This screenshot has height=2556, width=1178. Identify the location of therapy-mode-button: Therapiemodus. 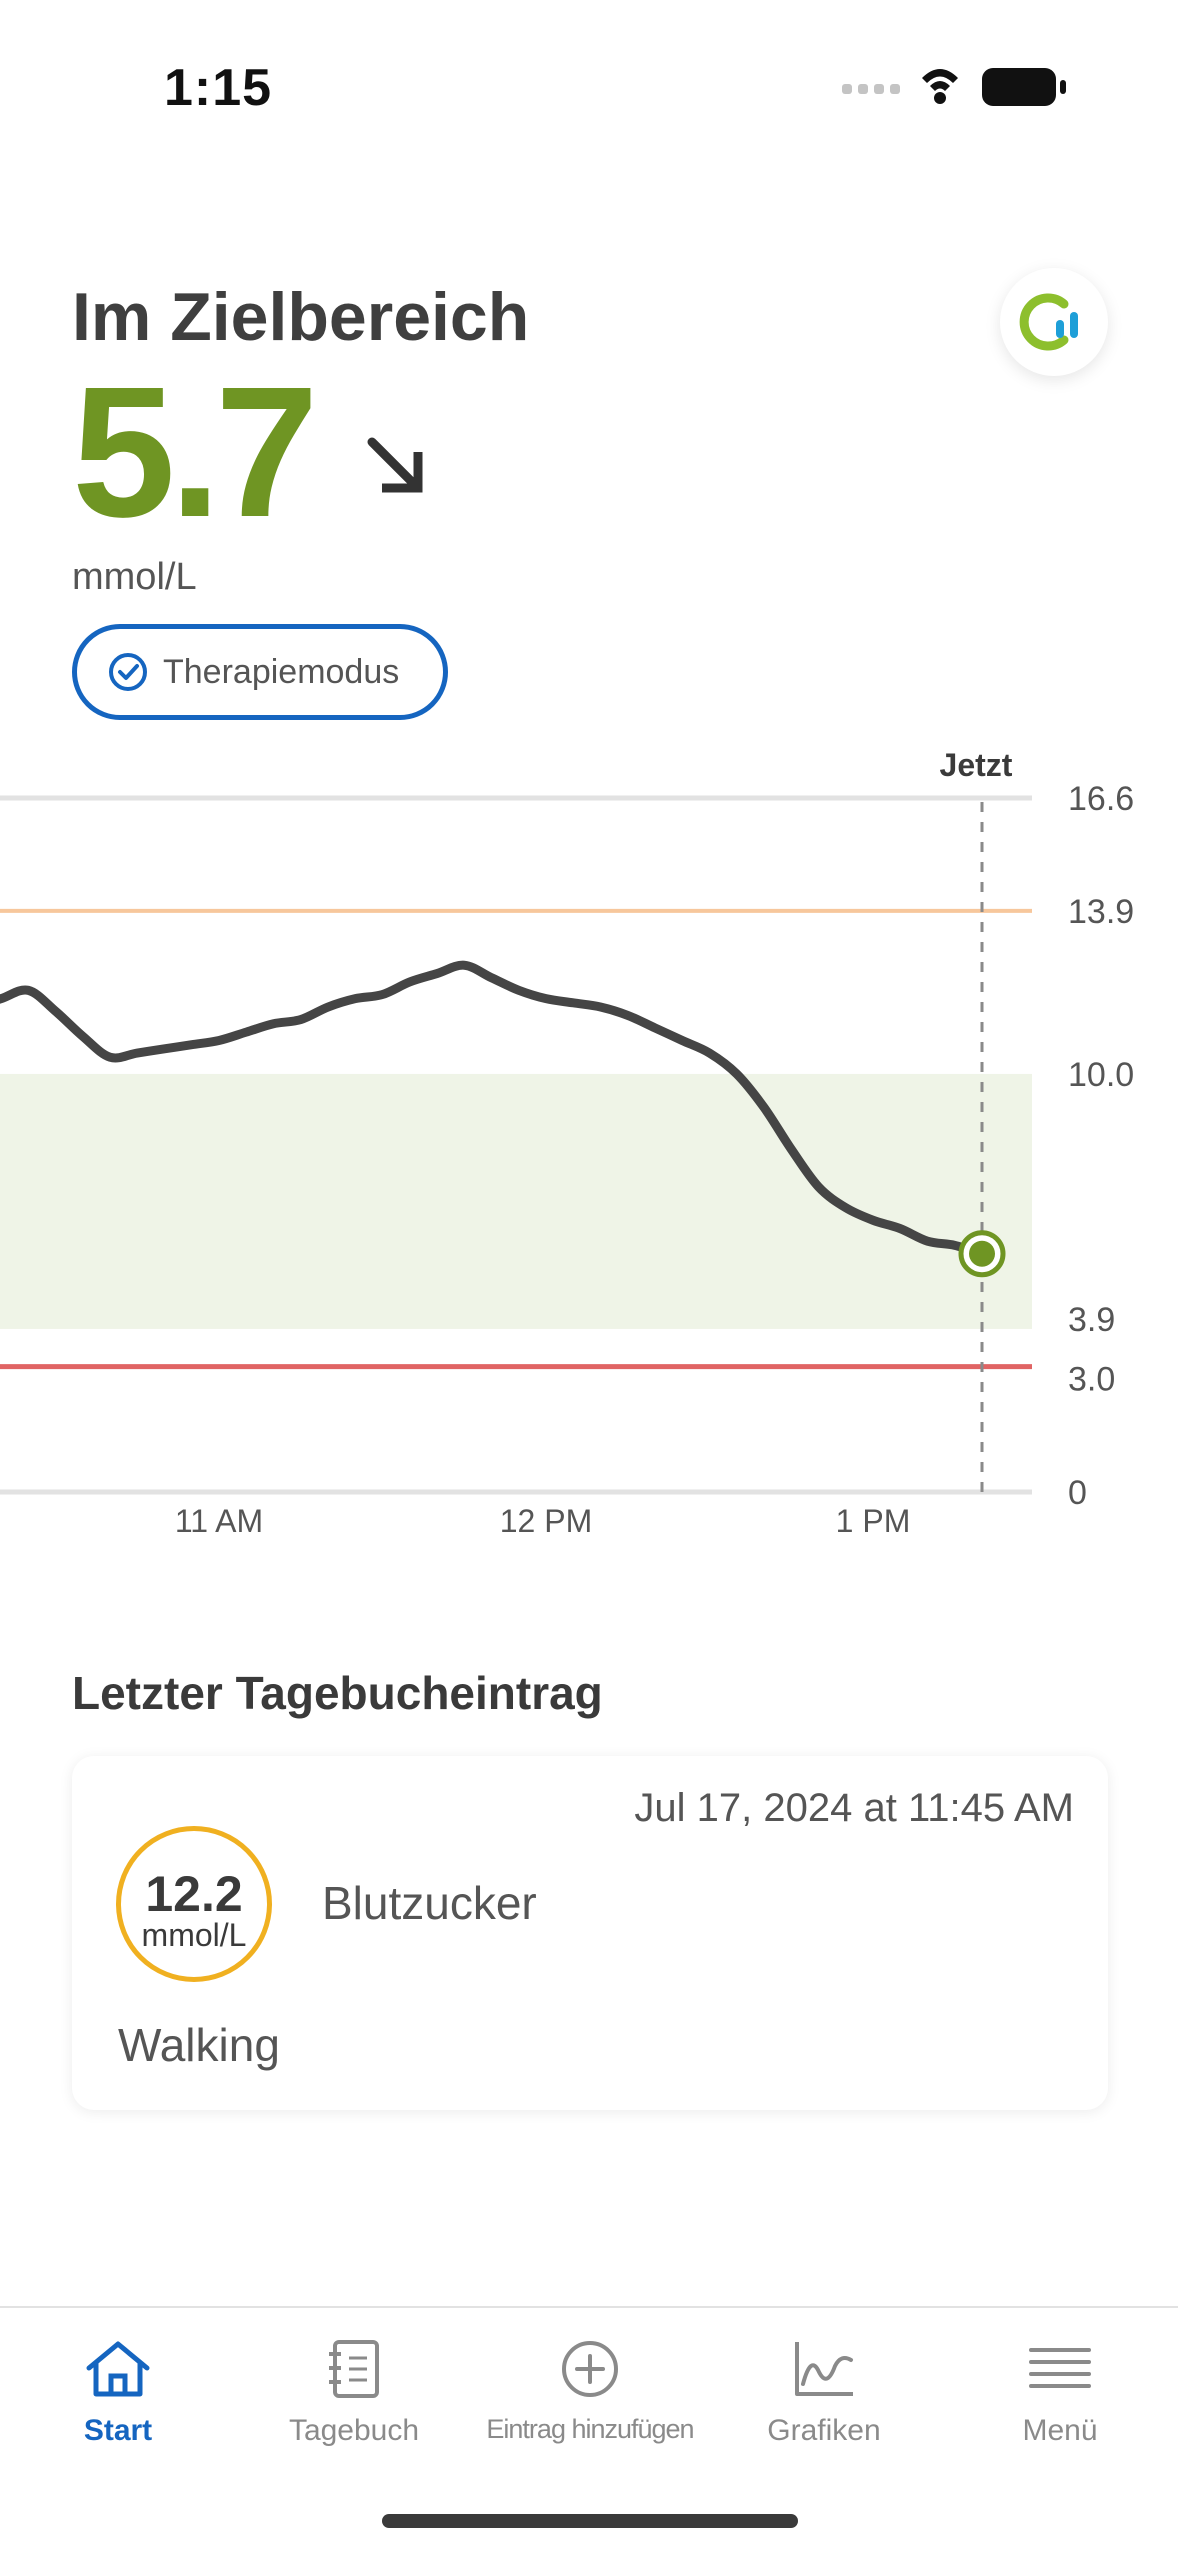
(260, 672).